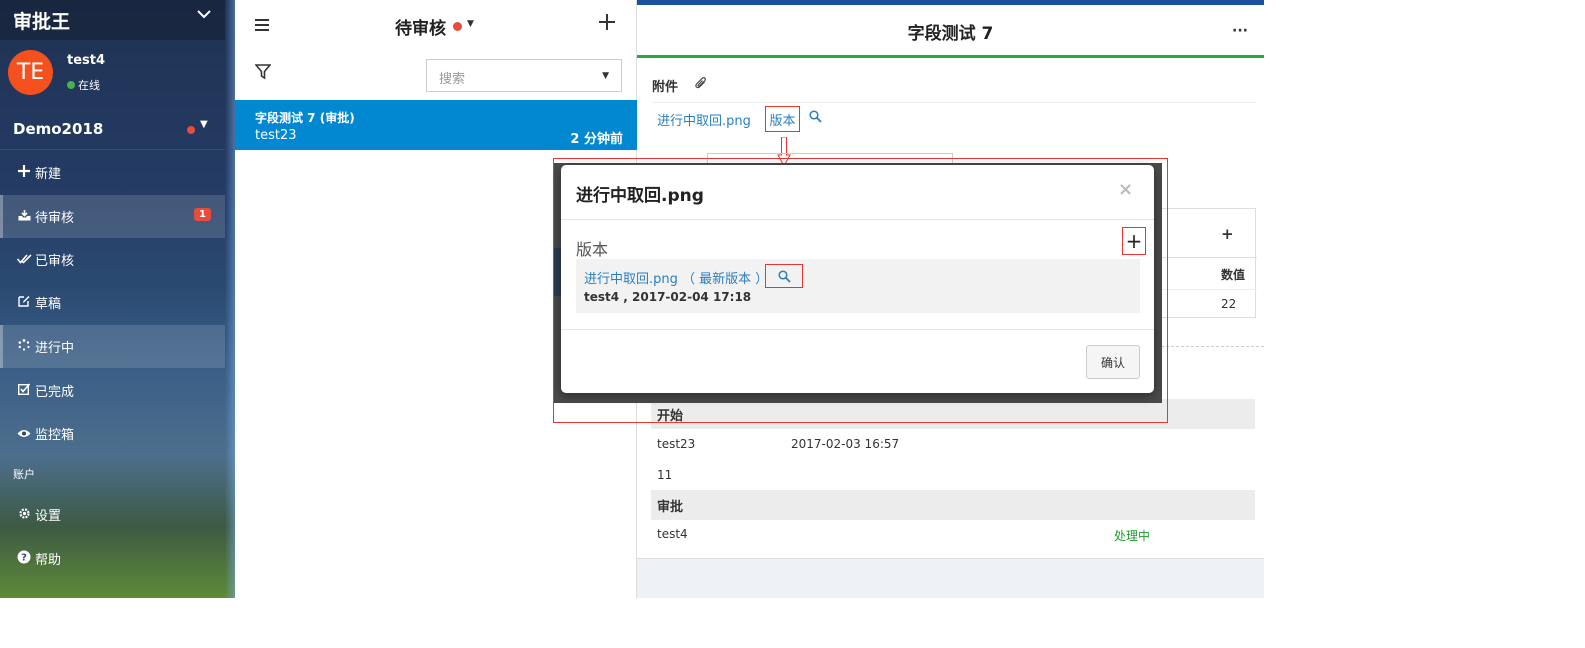 The height and width of the screenshot is (648, 1585). I want to click on sidebar-item-drafts: 草稿, so click(112, 302).